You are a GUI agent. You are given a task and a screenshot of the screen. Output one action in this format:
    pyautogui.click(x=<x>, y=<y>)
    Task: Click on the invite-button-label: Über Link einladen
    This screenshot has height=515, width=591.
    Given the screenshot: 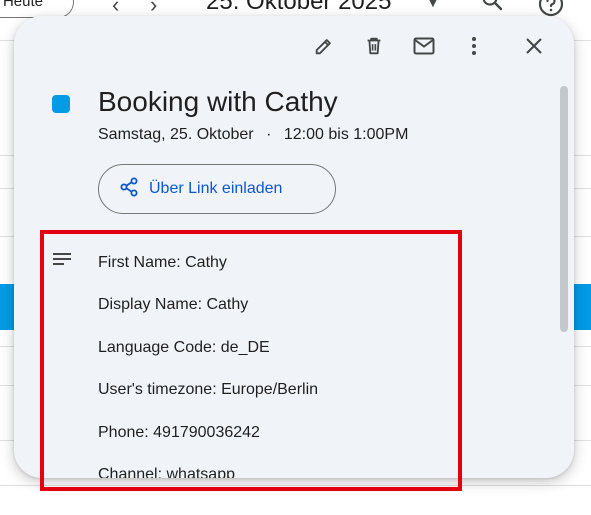 What is the action you would take?
    pyautogui.click(x=216, y=188)
    